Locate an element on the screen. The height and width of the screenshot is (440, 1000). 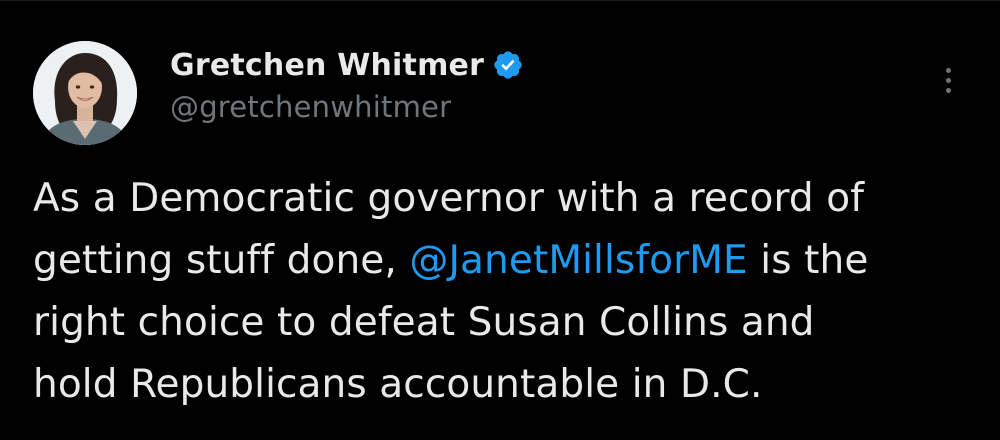
more-options-button is located at coordinates (948, 80).